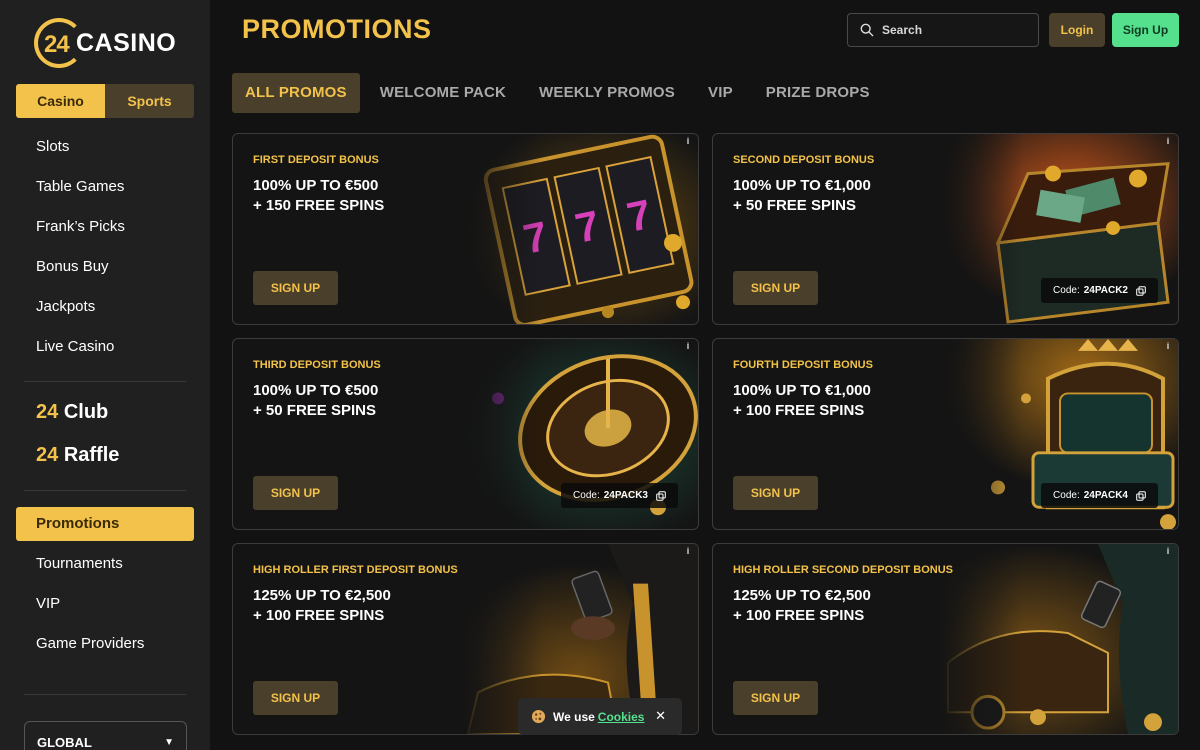 This screenshot has width=1200, height=750. What do you see at coordinates (373, 401) in the screenshot?
I see `promo-title: 100% UP TO €500 + 50 FREE SPINS` at bounding box center [373, 401].